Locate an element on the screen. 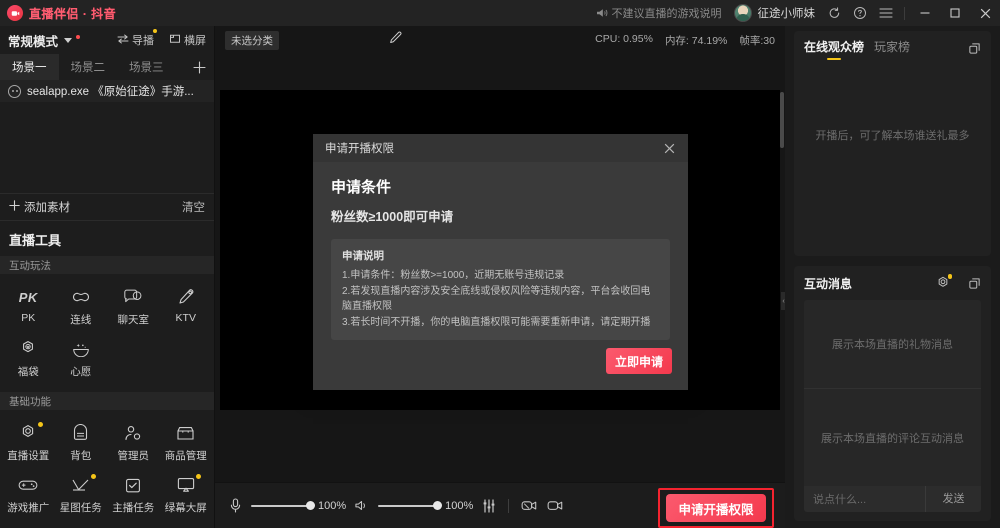  tool-admin: 管理员 is located at coordinates (133, 444).